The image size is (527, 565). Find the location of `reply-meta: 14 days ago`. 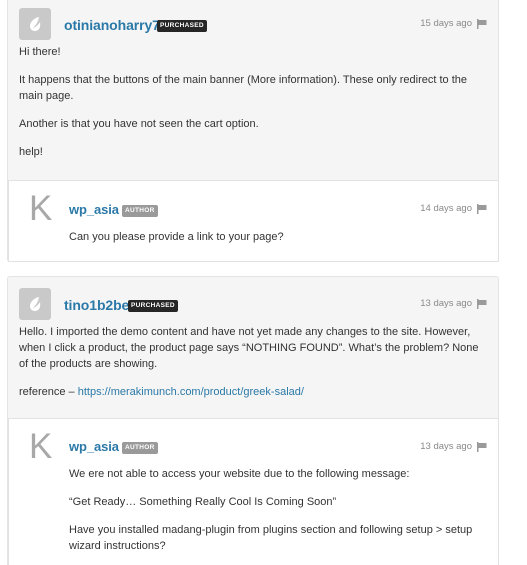

reply-meta: 14 days ago is located at coordinates (453, 208).